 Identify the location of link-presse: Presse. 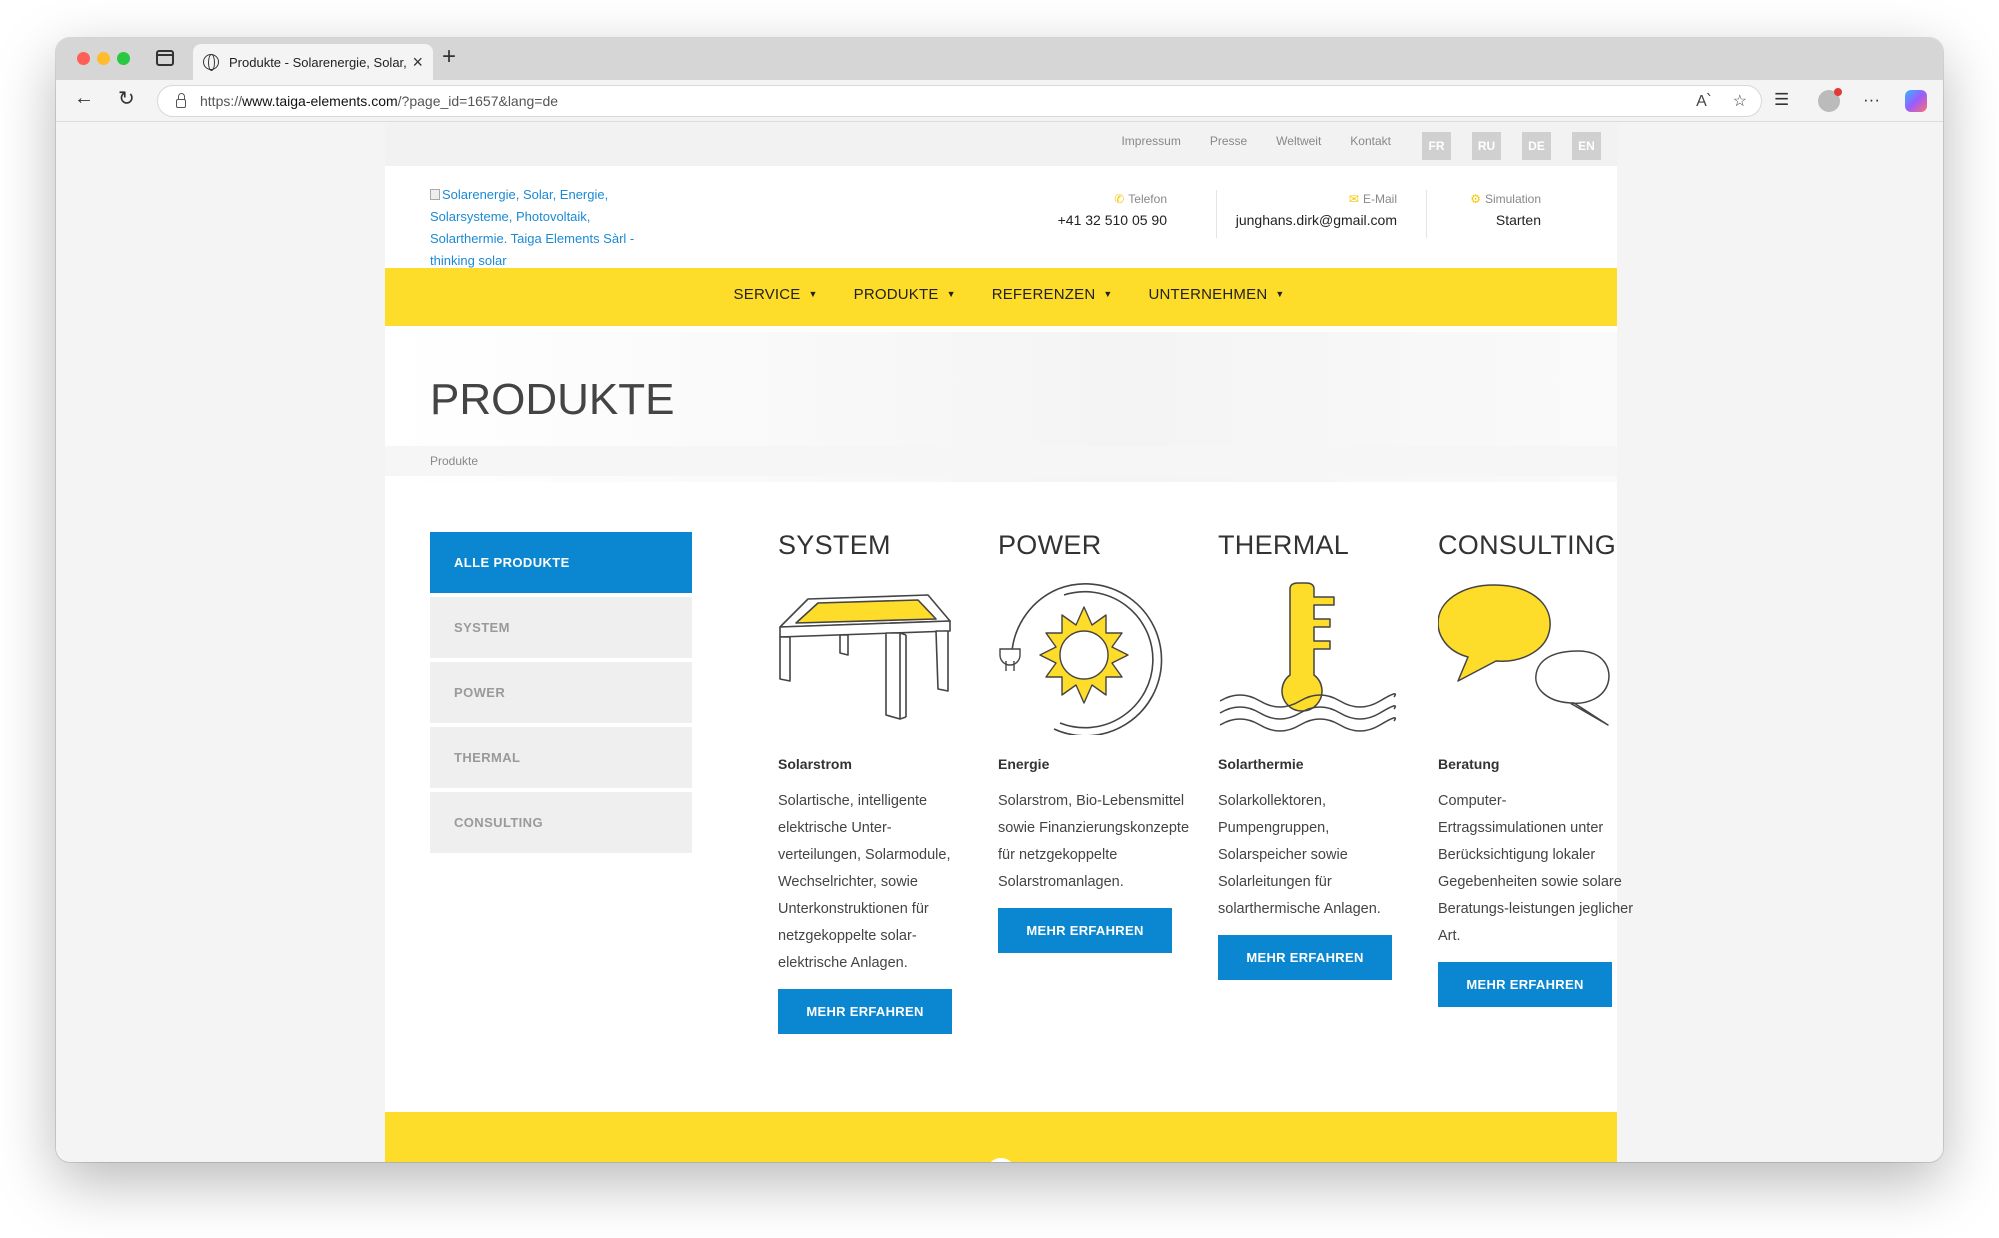
(1228, 141).